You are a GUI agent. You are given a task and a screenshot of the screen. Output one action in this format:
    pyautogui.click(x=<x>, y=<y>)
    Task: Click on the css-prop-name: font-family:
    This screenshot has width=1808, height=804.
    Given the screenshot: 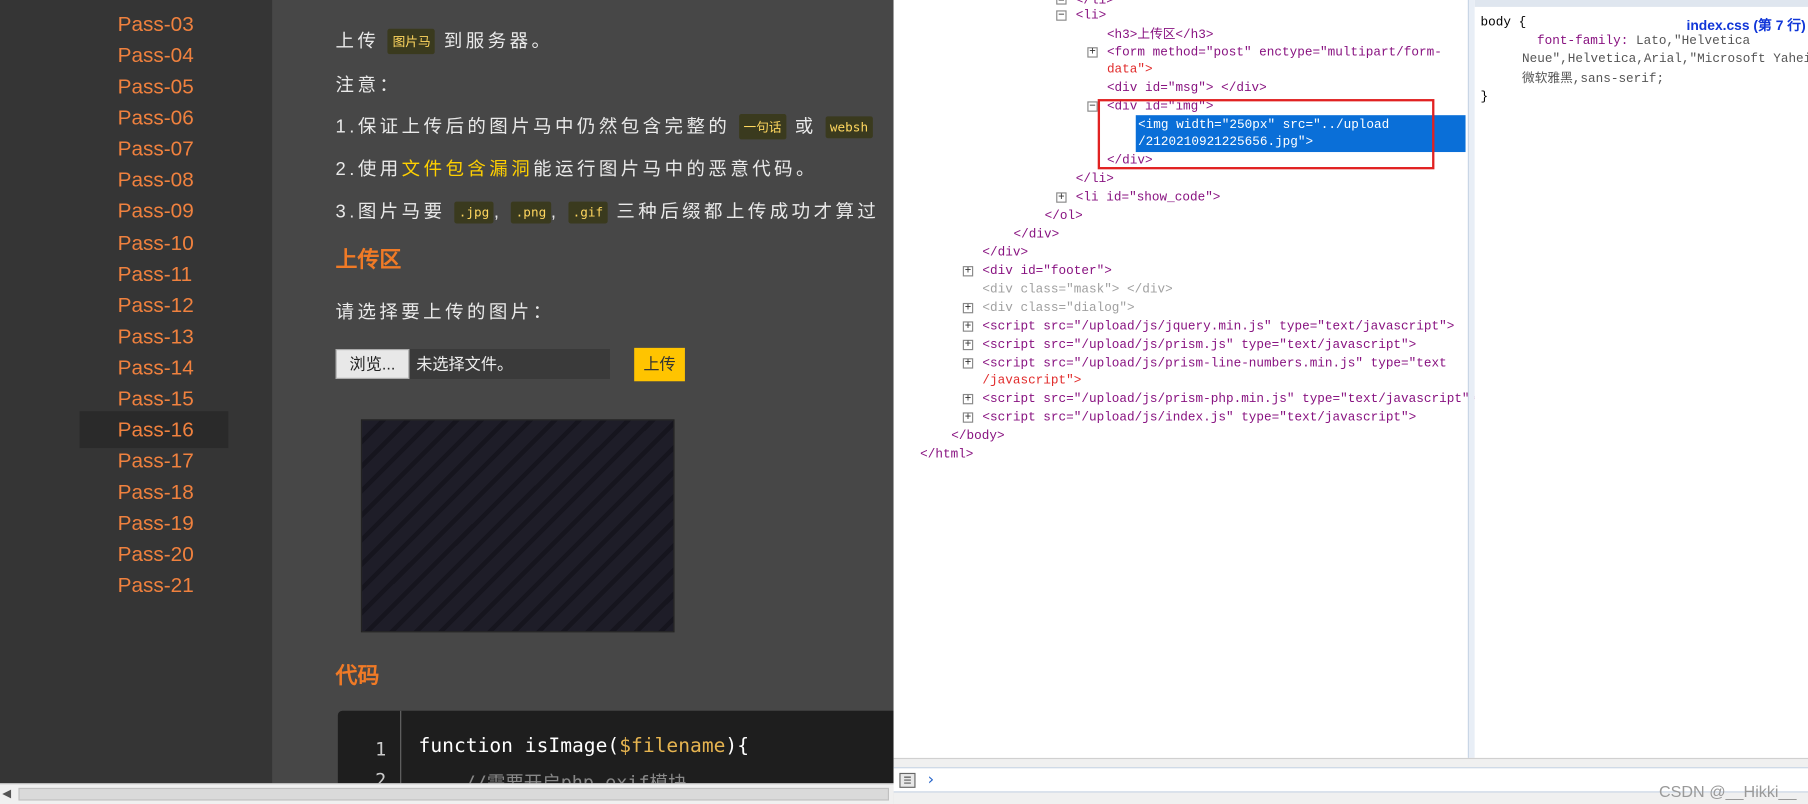 What is the action you would take?
    pyautogui.click(x=1583, y=41)
    